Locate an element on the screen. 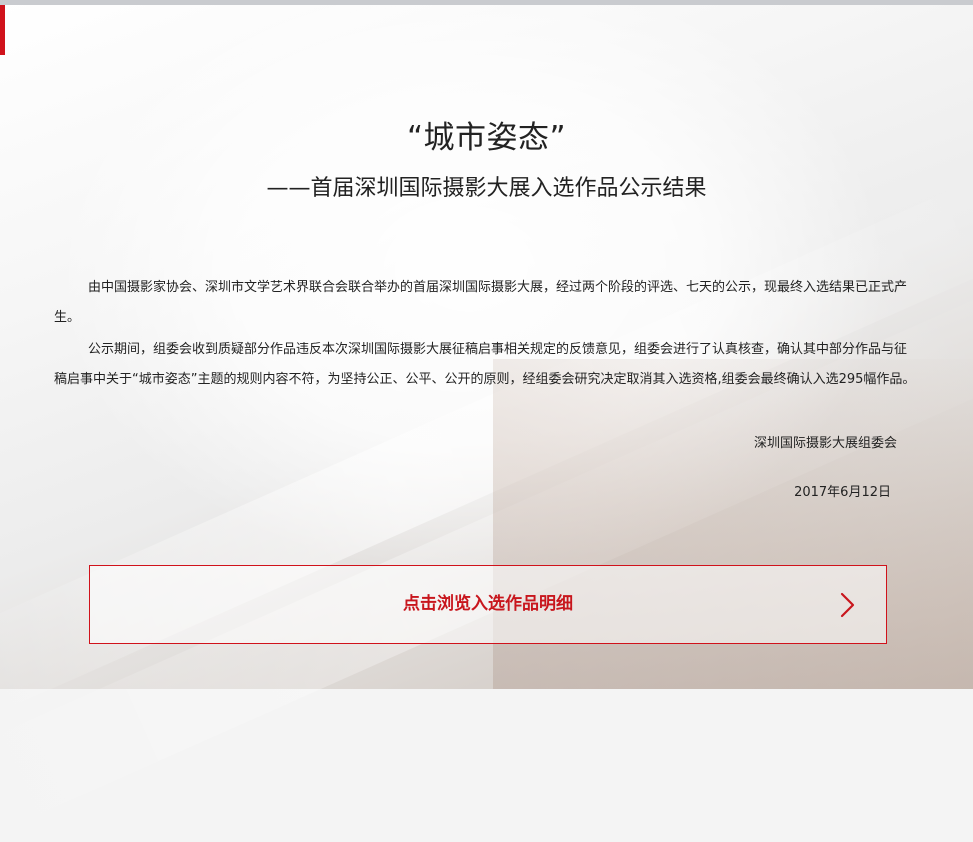 This screenshot has height=842, width=973. browse-selected-works-button: 点击浏览入选作品明细 is located at coordinates (488, 604).